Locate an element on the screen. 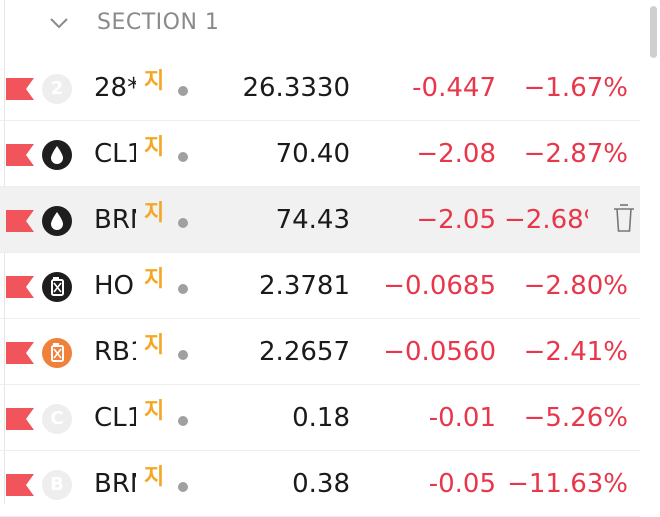  change-value: −2.08 is located at coordinates (456, 154).